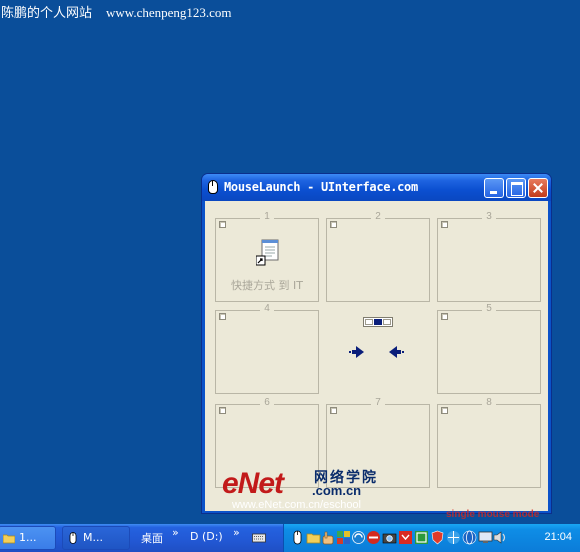  Describe the element at coordinates (152, 538) in the screenshot. I see `desktop-toolbar-label: 桌面` at that location.